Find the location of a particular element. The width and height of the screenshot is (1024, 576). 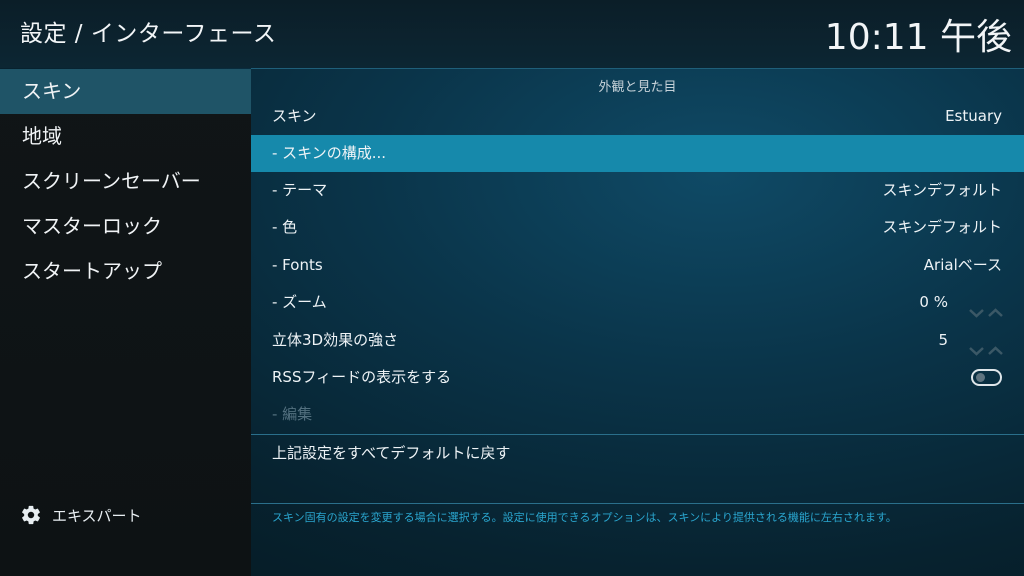

rss-toggle-switch is located at coordinates (986, 377).